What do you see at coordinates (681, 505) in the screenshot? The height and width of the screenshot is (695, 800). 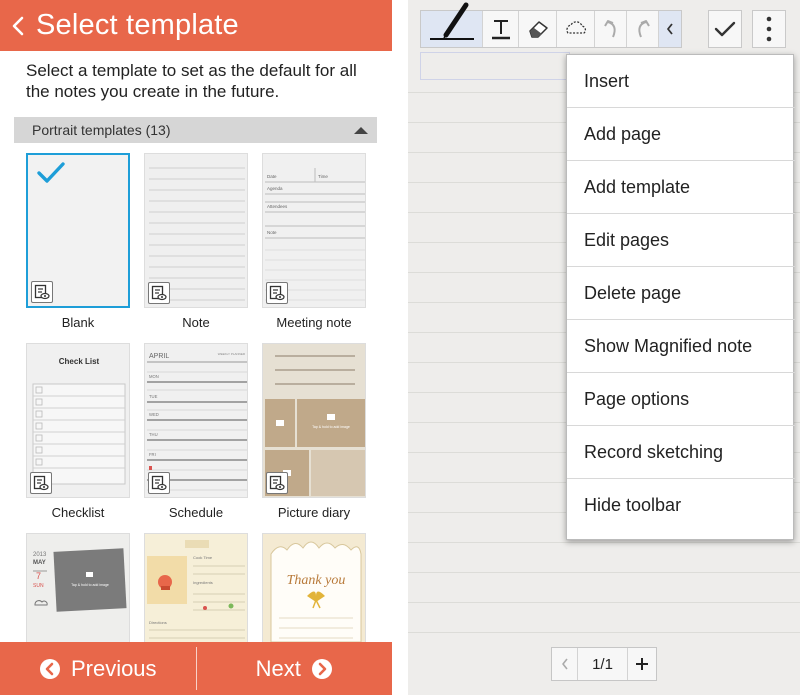 I see `menu-item-hide-toolbar: Hide toolbar` at bounding box center [681, 505].